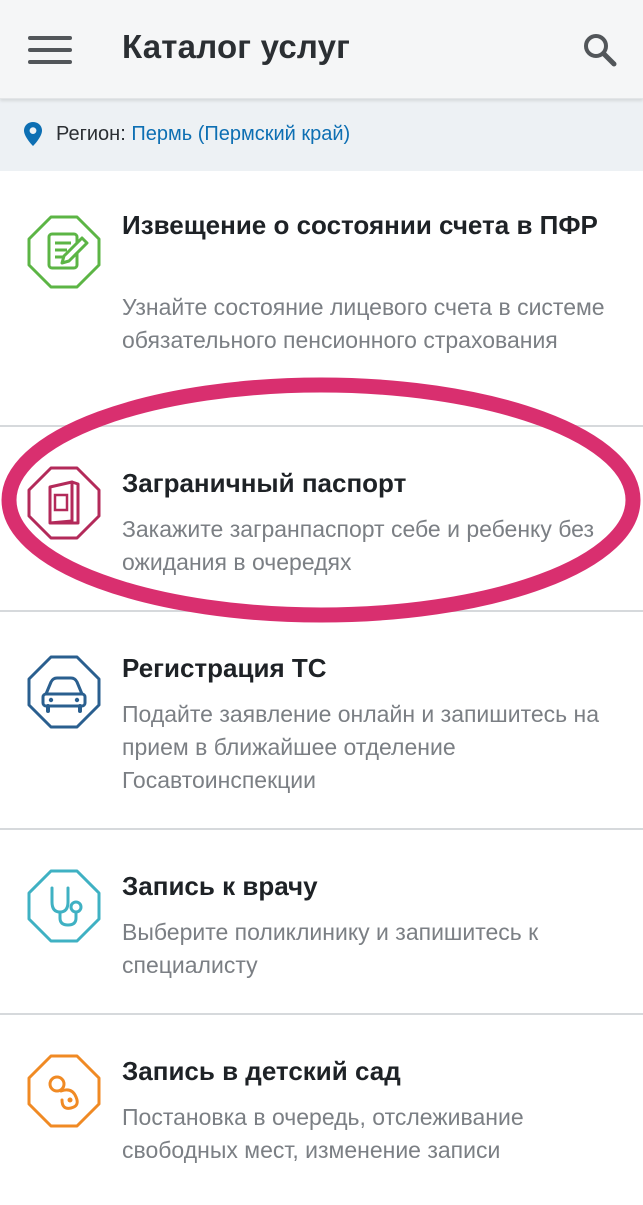 The height and width of the screenshot is (1205, 643). I want to click on service-title: Регистрация ТС, so click(224, 668).